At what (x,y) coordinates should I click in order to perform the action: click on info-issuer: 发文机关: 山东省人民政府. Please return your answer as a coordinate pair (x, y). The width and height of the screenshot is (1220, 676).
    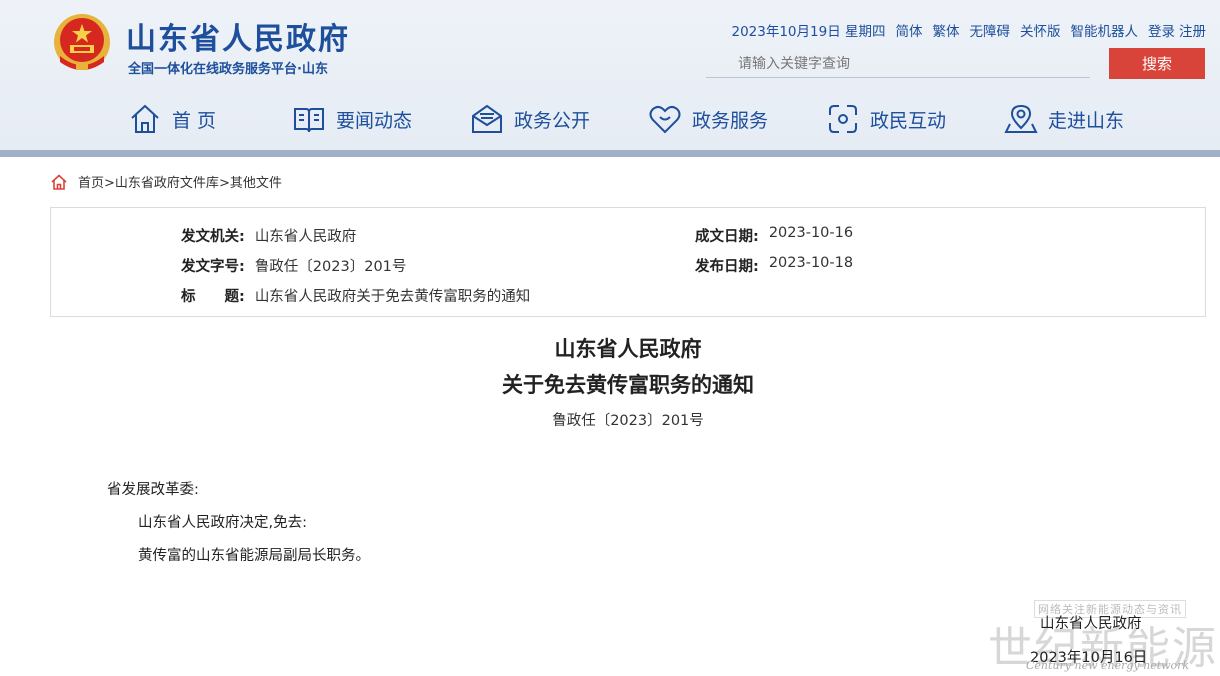
    Looking at the image, I should click on (268, 235).